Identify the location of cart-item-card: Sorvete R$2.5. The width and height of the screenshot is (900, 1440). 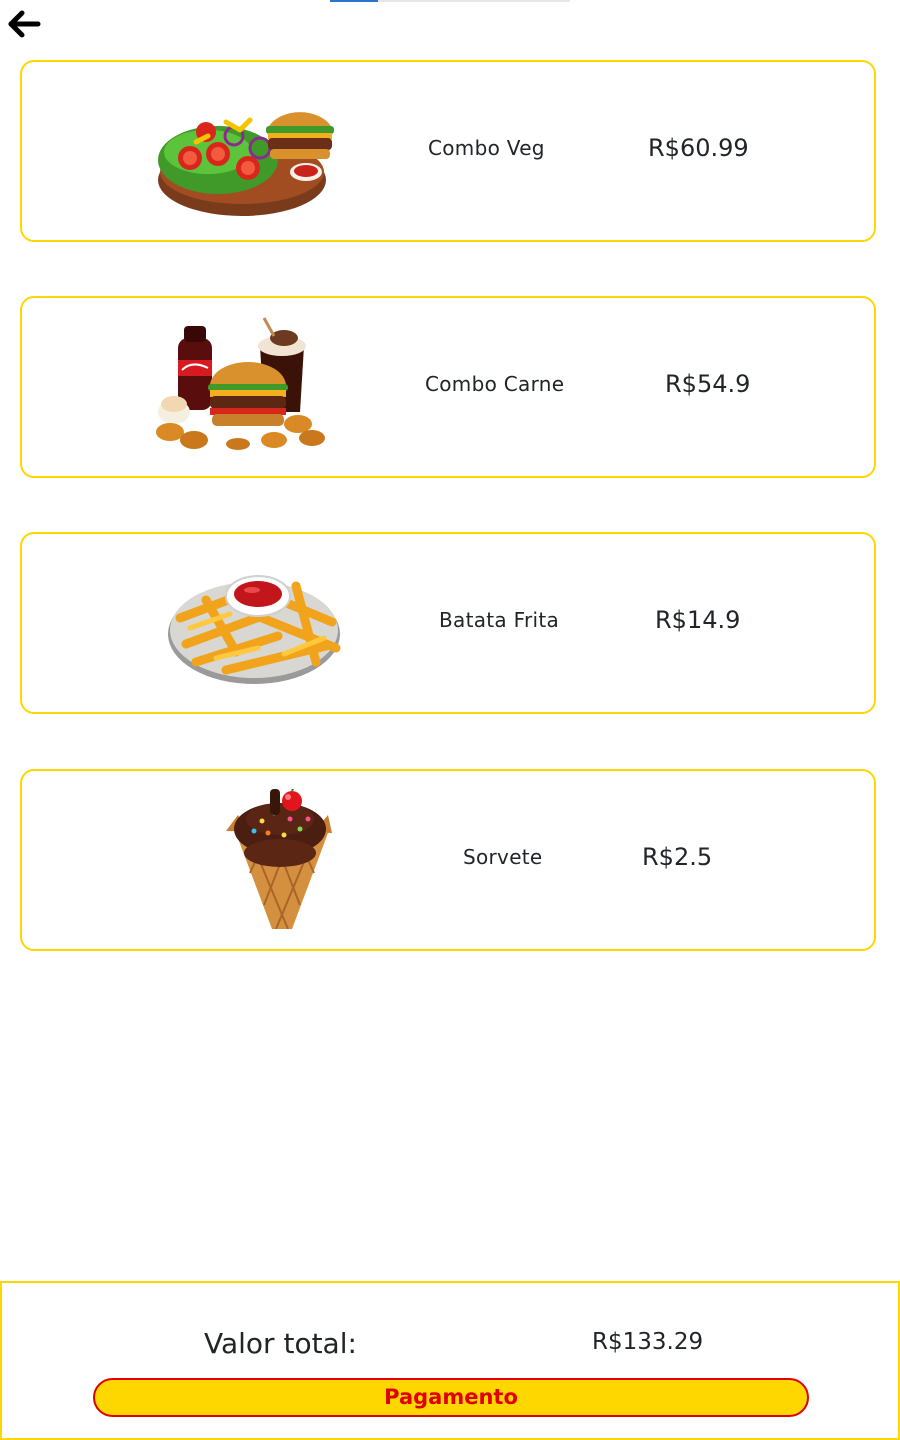
(448, 860).